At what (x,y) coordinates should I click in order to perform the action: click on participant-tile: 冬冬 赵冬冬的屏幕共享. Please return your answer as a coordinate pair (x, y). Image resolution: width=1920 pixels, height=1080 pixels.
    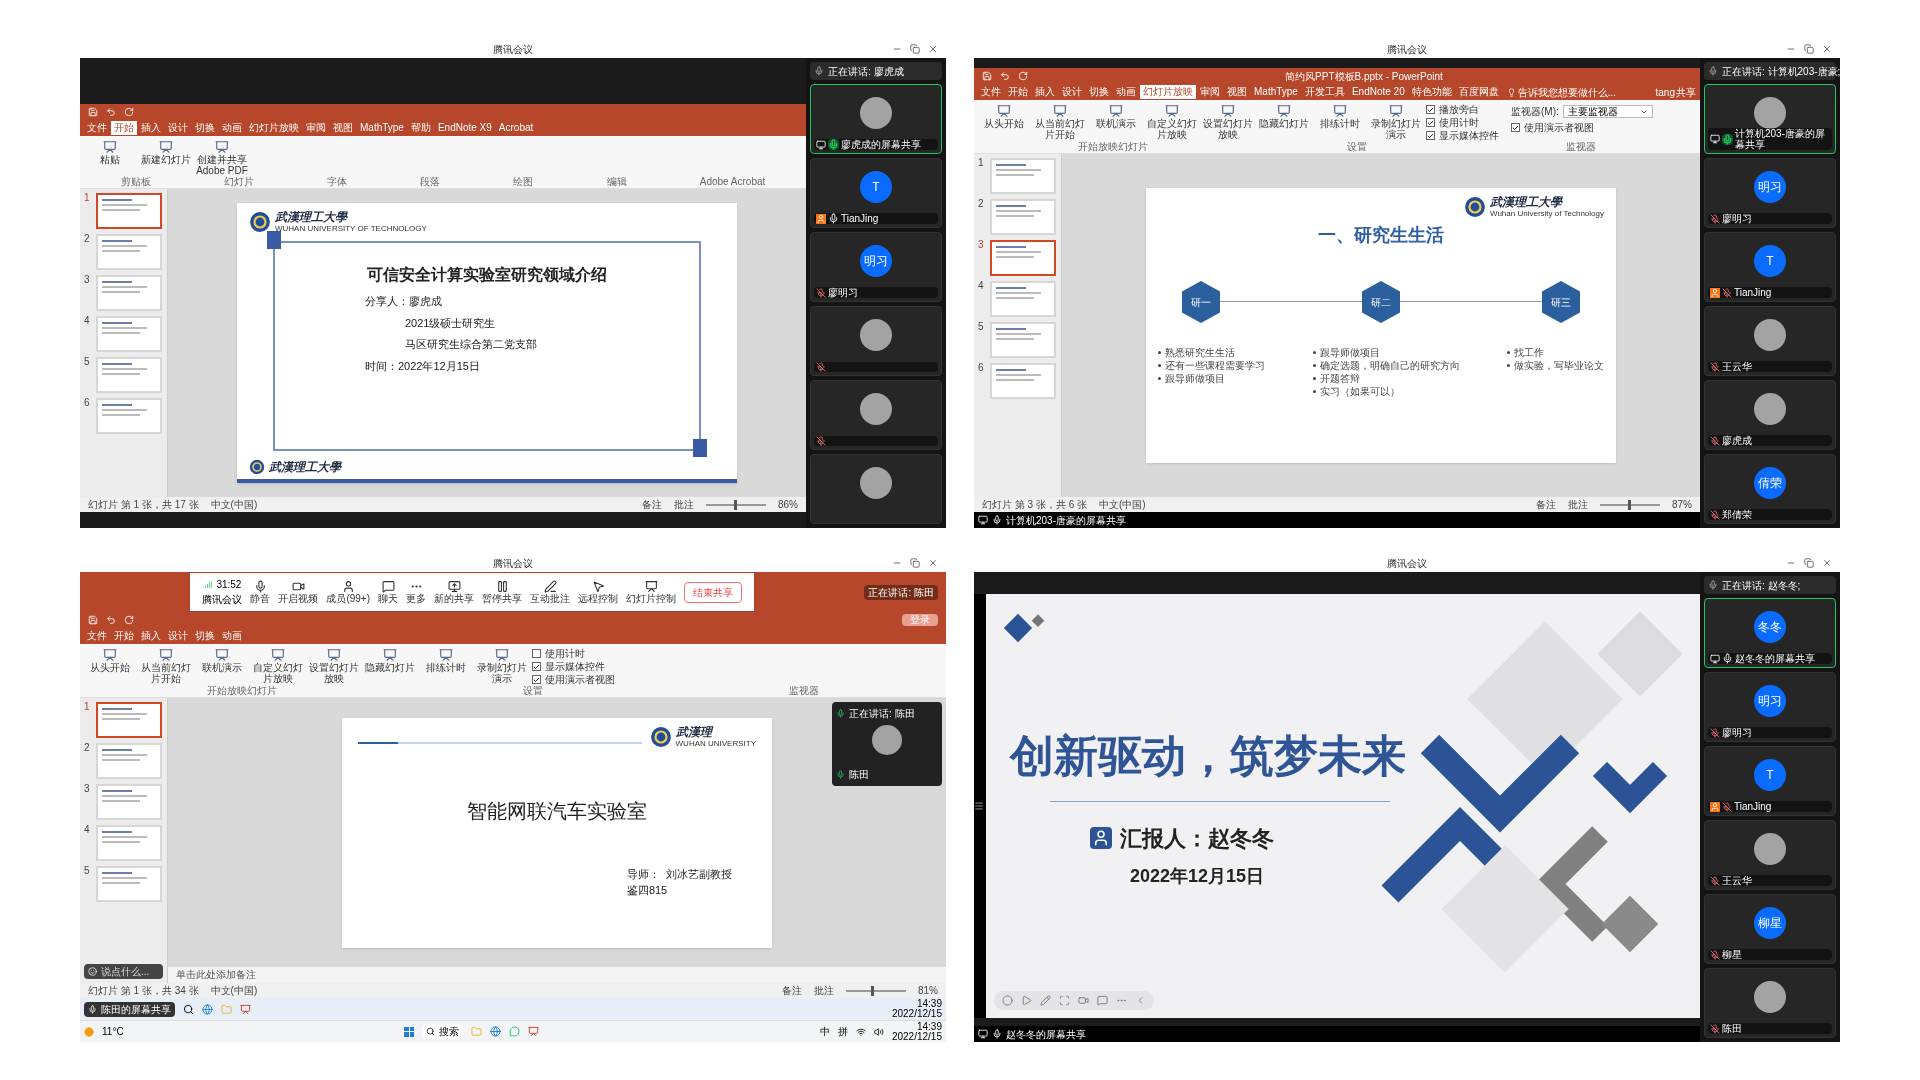
    Looking at the image, I should click on (1770, 633).